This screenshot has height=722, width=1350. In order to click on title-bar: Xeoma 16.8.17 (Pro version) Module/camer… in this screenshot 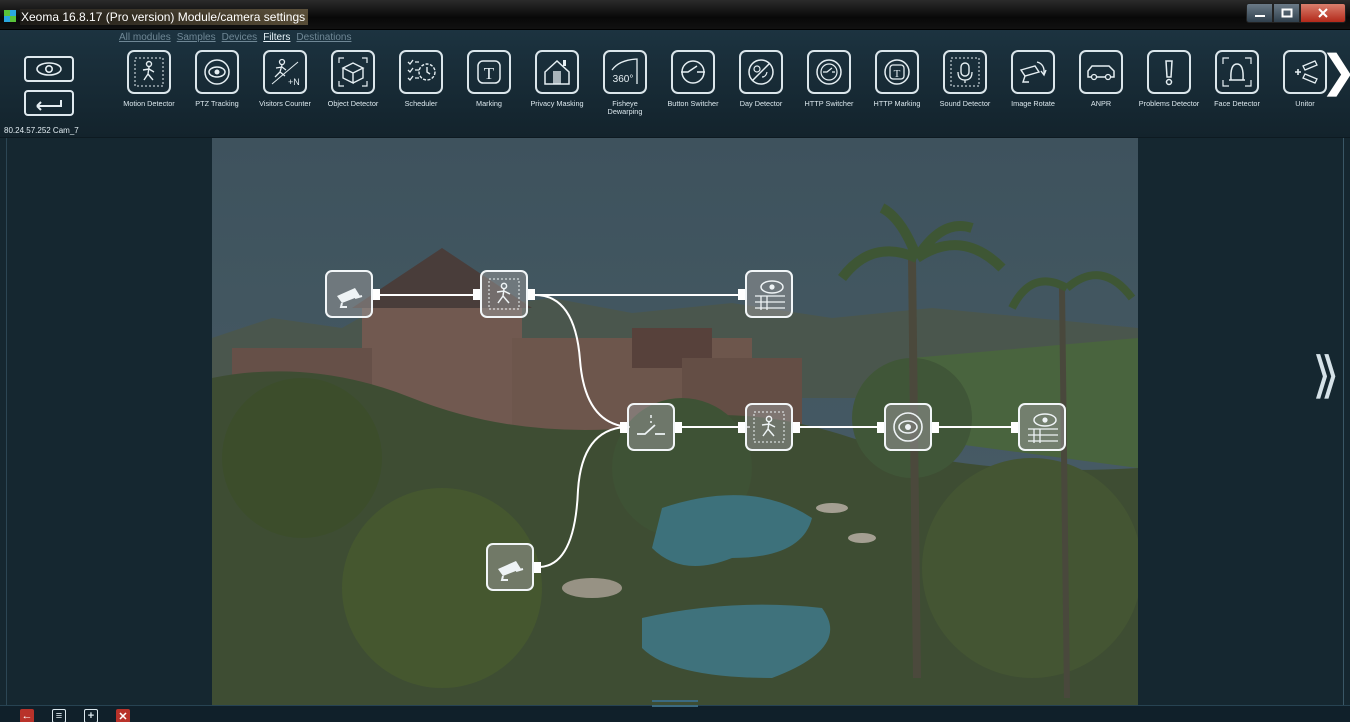, I will do `click(675, 15)`.